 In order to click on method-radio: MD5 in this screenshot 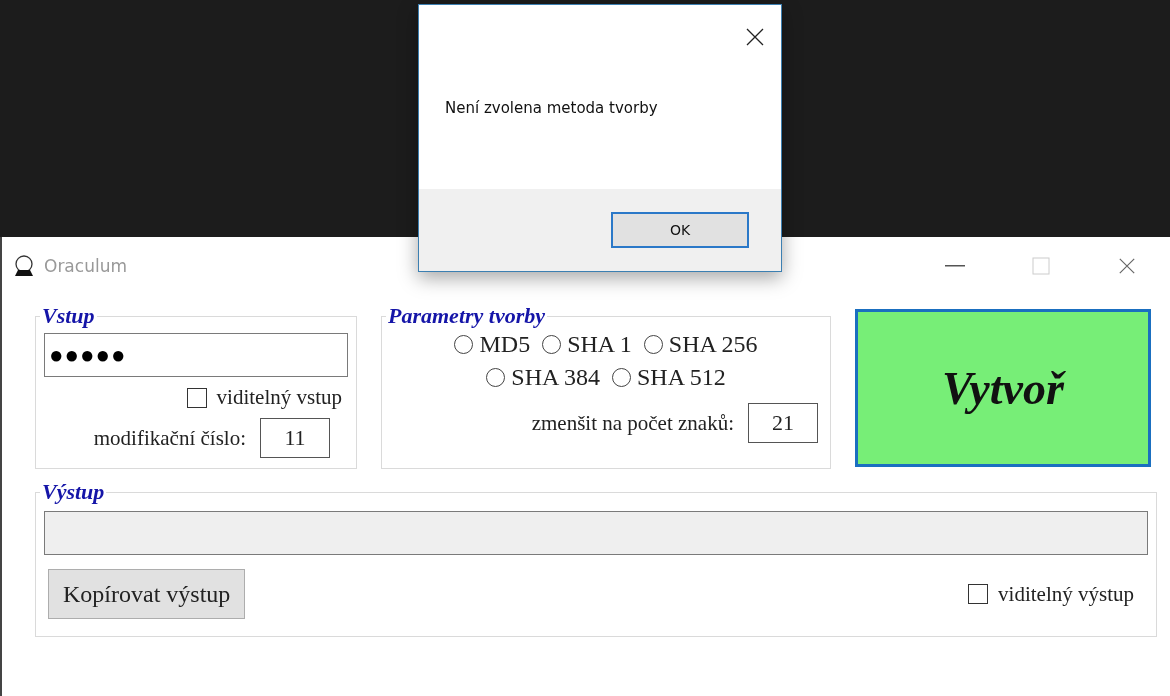, I will do `click(492, 344)`.